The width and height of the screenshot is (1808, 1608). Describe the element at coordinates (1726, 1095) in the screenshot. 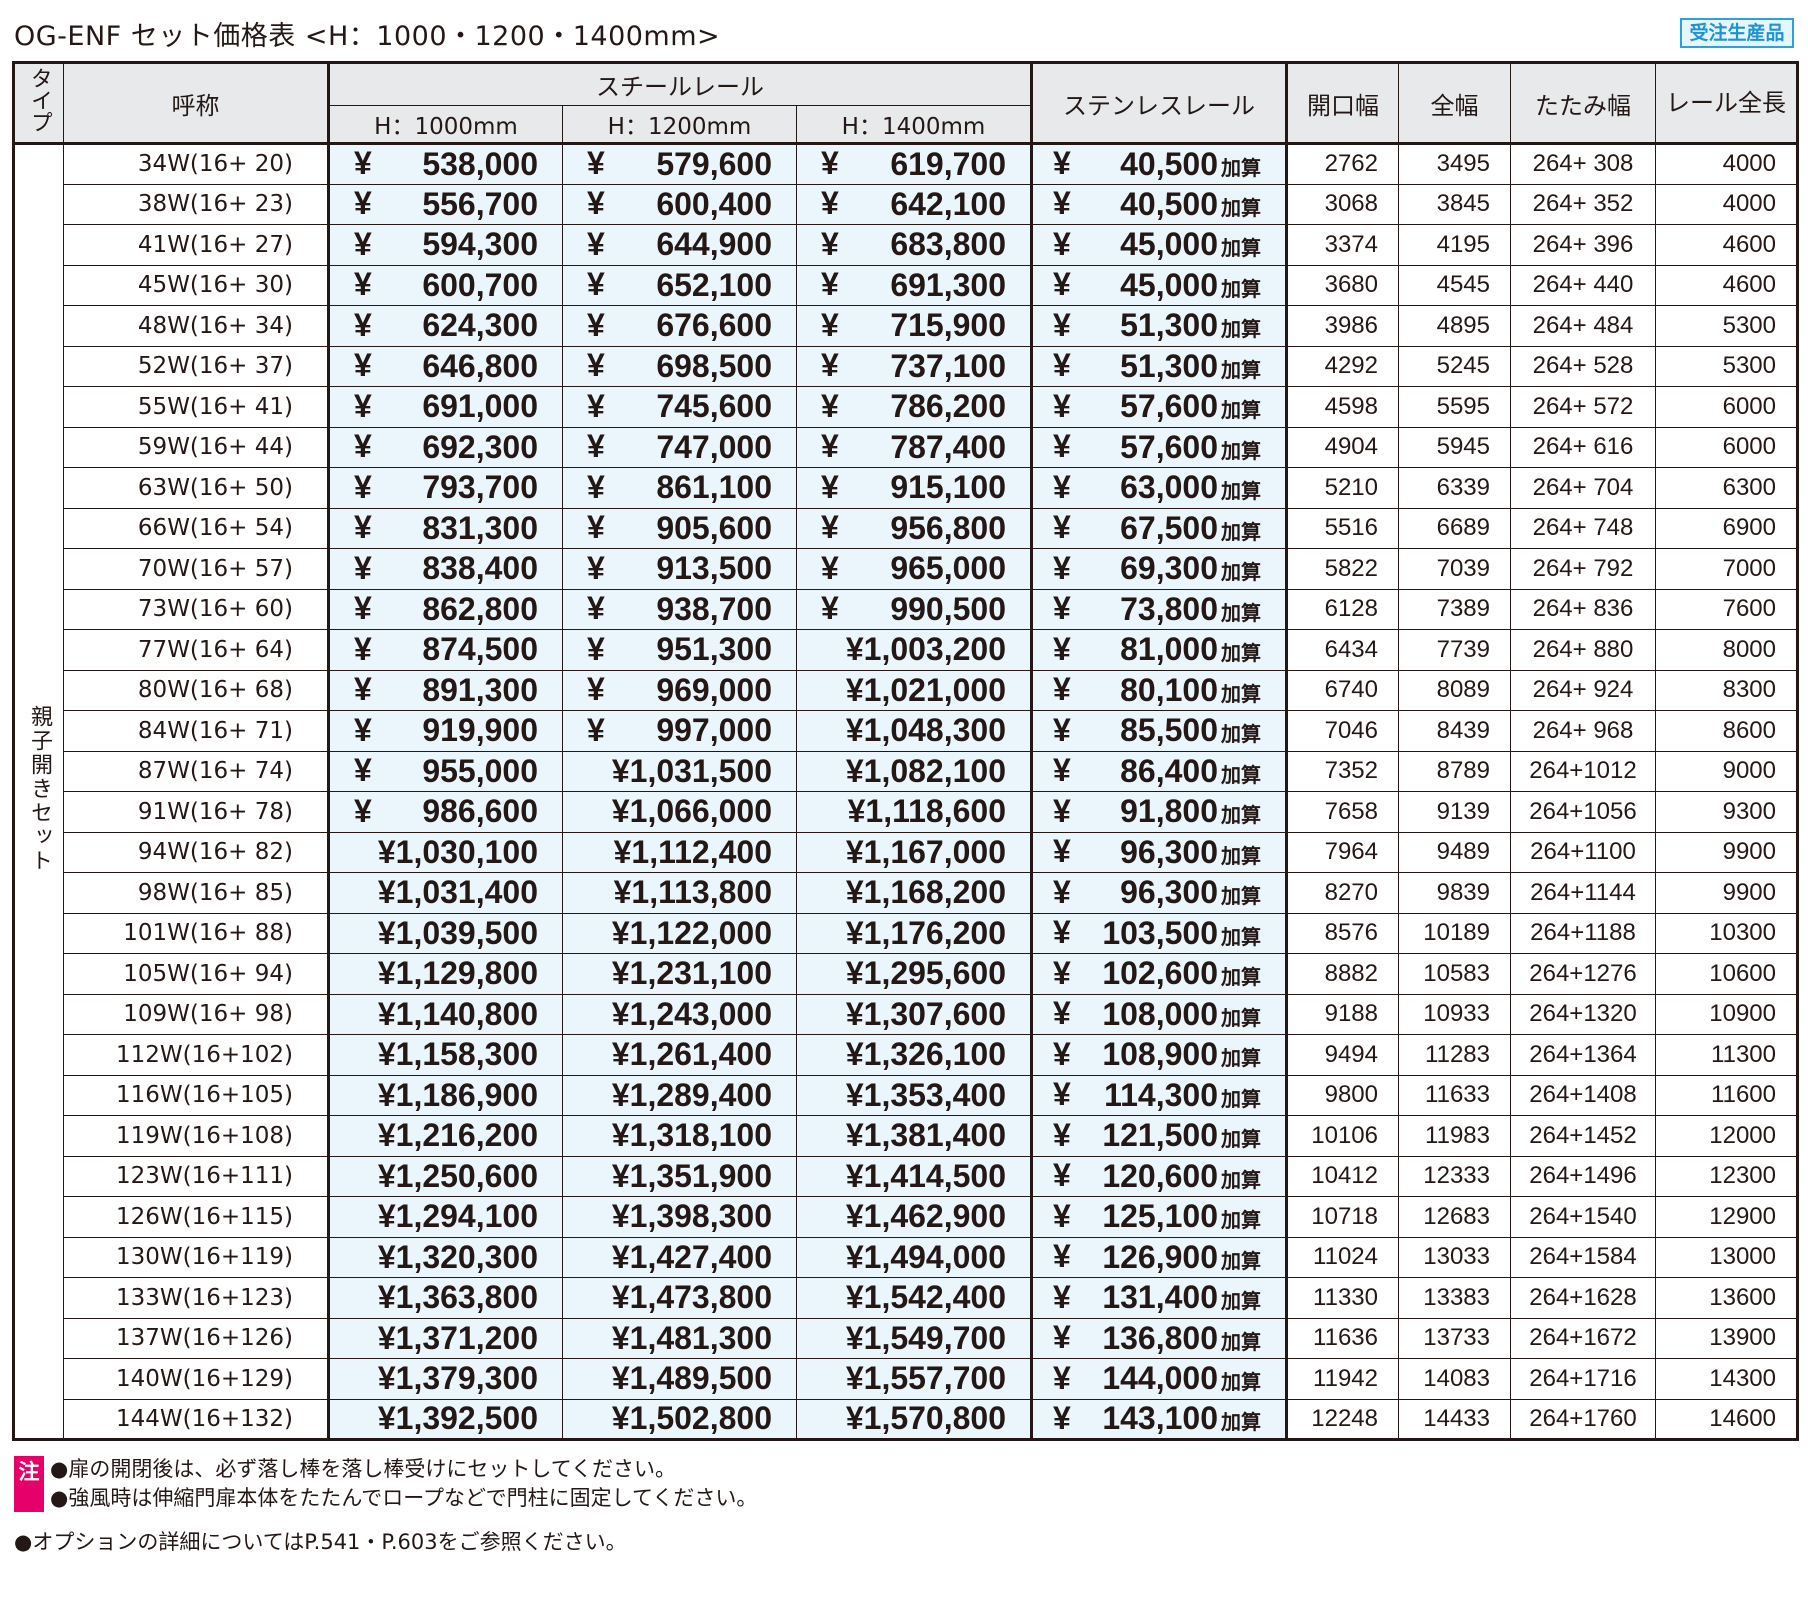

I see `rail-length-cell: 11600` at that location.